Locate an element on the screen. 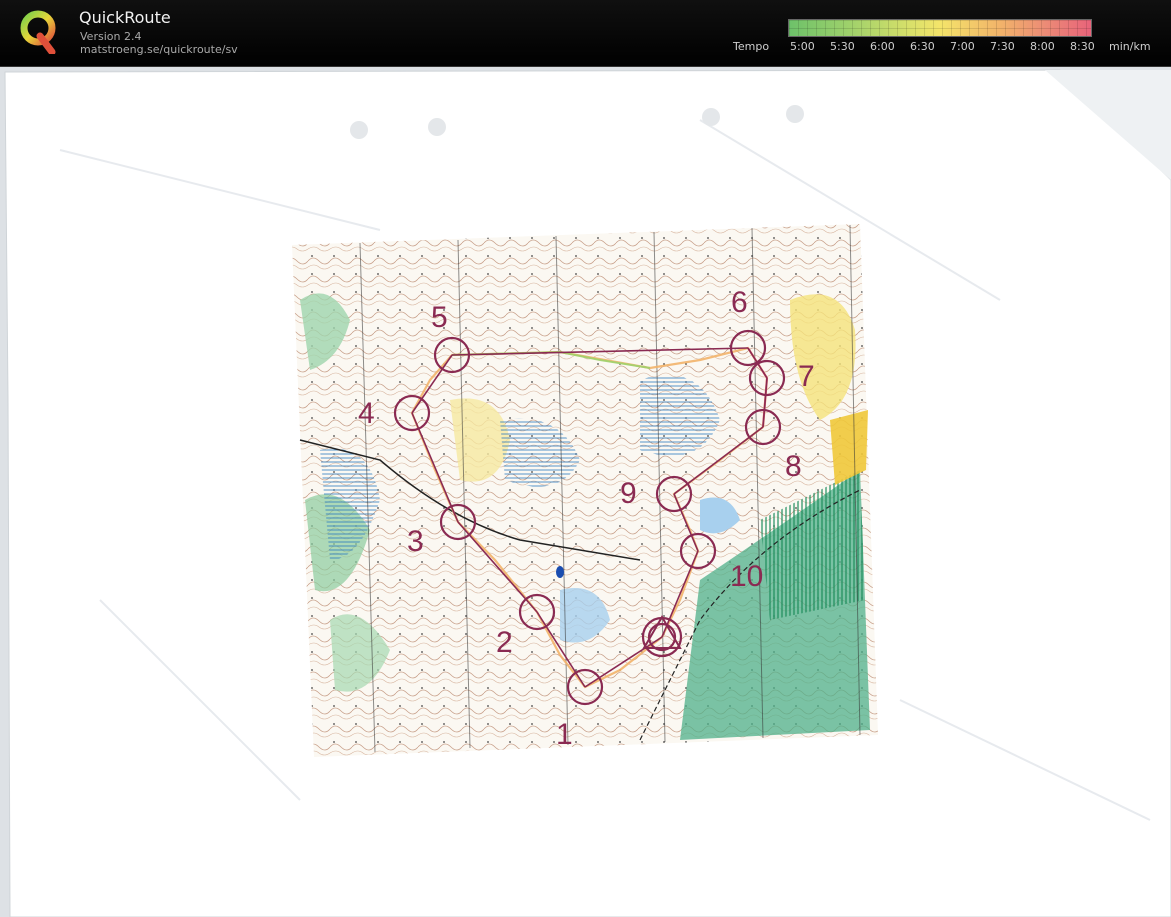  tempo-tick: 8:00 is located at coordinates (1042, 46).